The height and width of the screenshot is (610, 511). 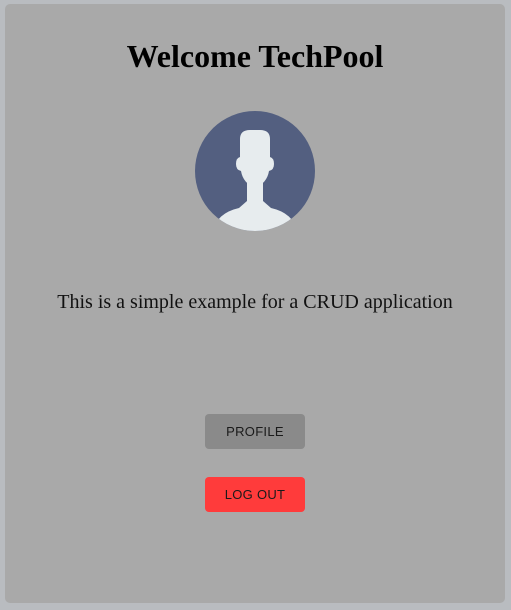 What do you see at coordinates (255, 431) in the screenshot?
I see `profile-button: PROFILE` at bounding box center [255, 431].